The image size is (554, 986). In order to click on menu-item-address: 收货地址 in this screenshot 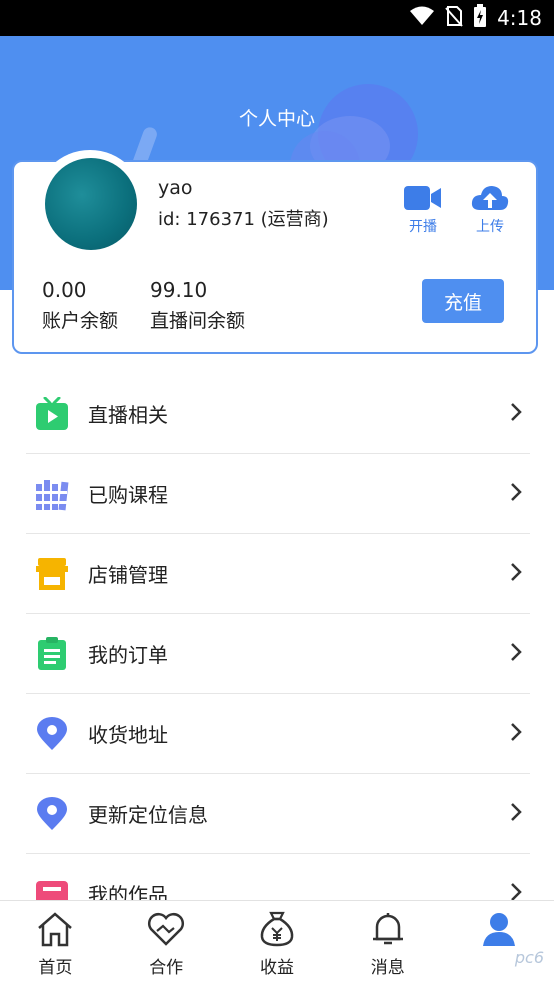, I will do `click(278, 734)`.